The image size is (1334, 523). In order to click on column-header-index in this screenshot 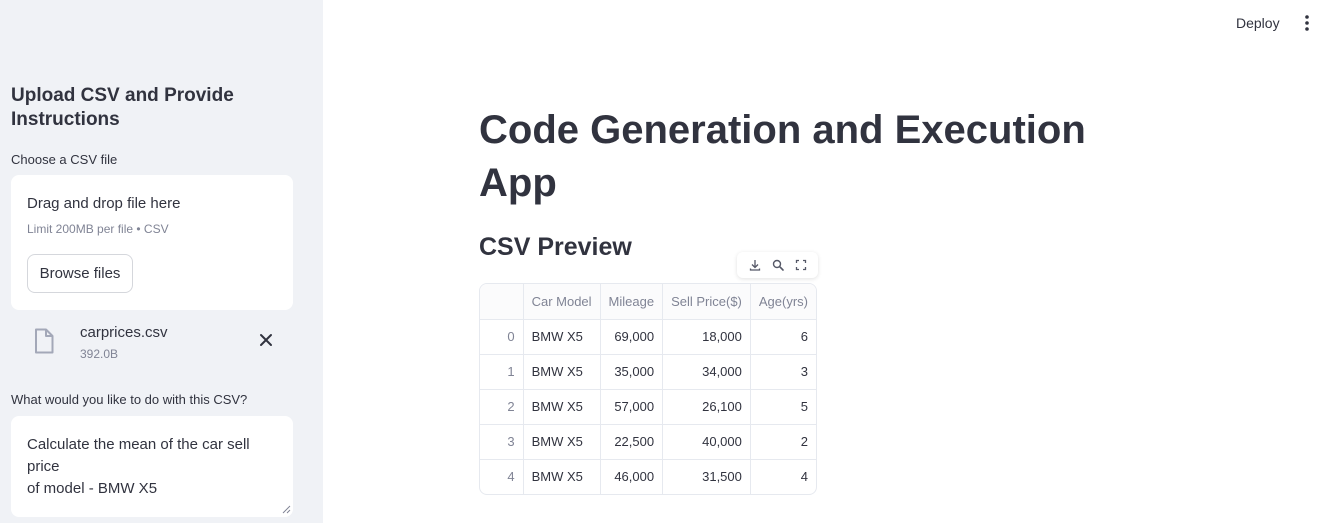, I will do `click(502, 302)`.